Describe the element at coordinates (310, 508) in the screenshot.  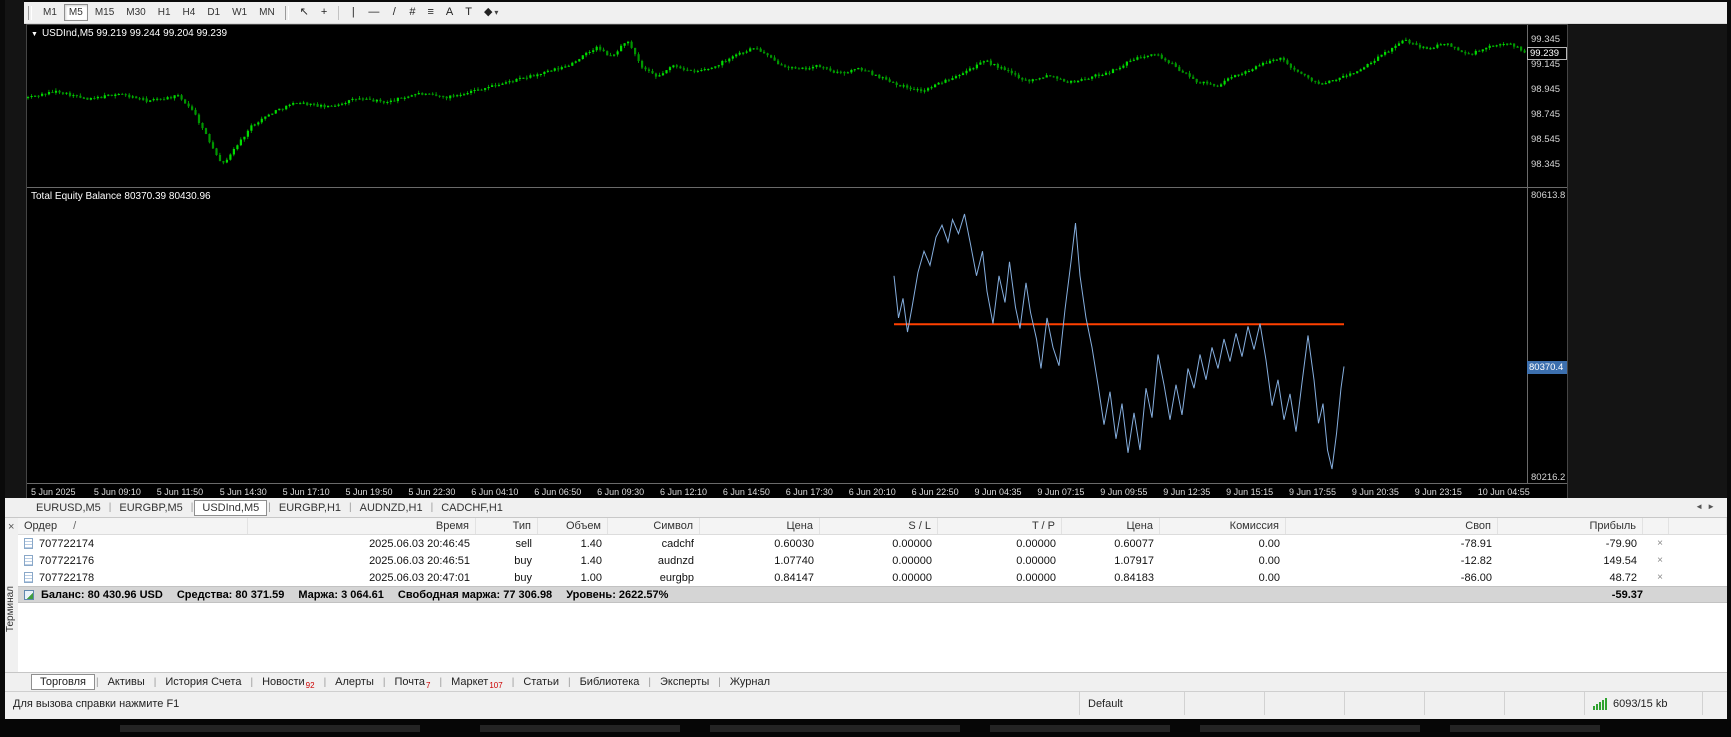
I see `chart-tab-eurgbp-h1: EURGBP,H1` at that location.